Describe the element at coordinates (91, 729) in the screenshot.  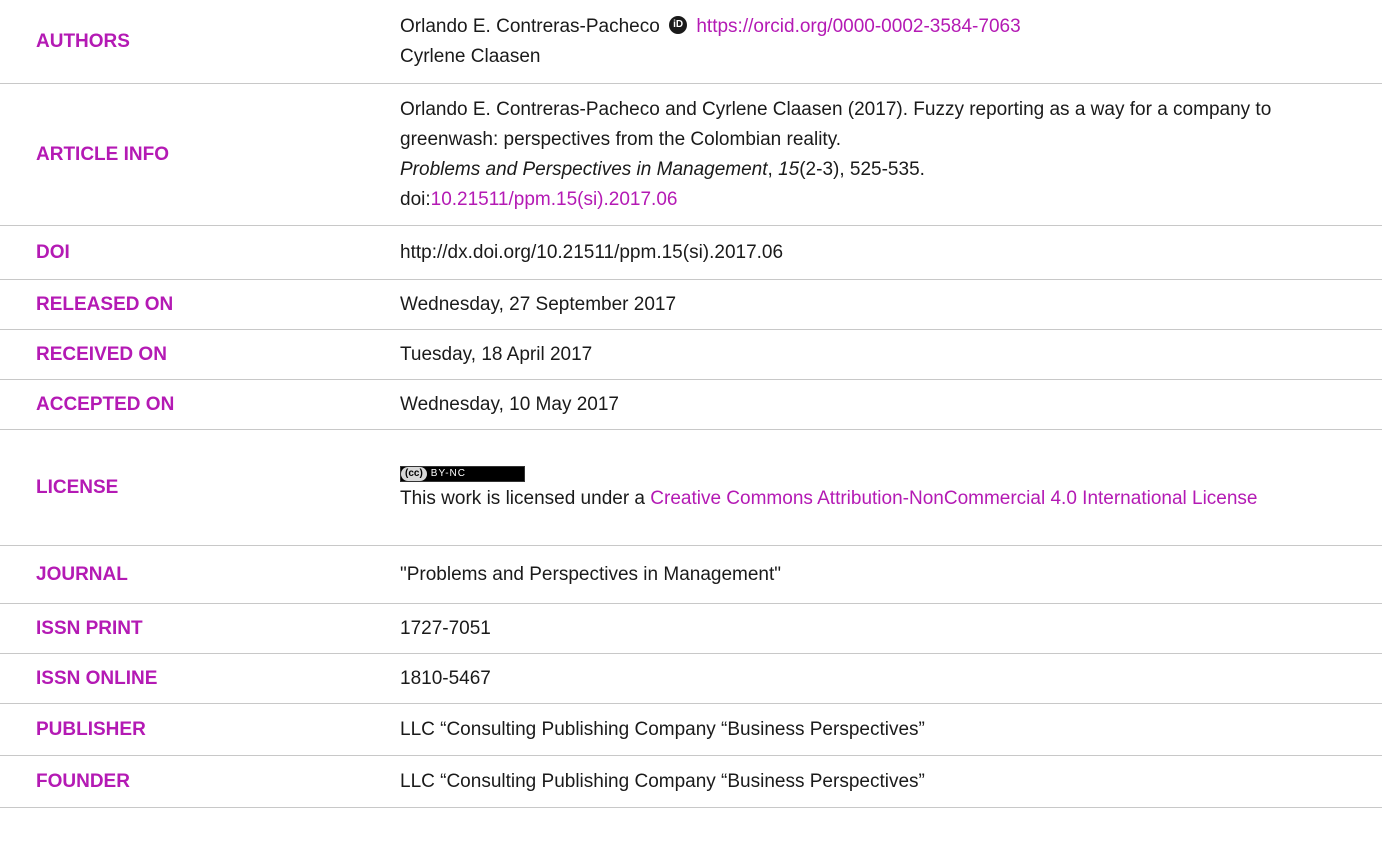
I see `publisher-label: PUBLISHER` at that location.